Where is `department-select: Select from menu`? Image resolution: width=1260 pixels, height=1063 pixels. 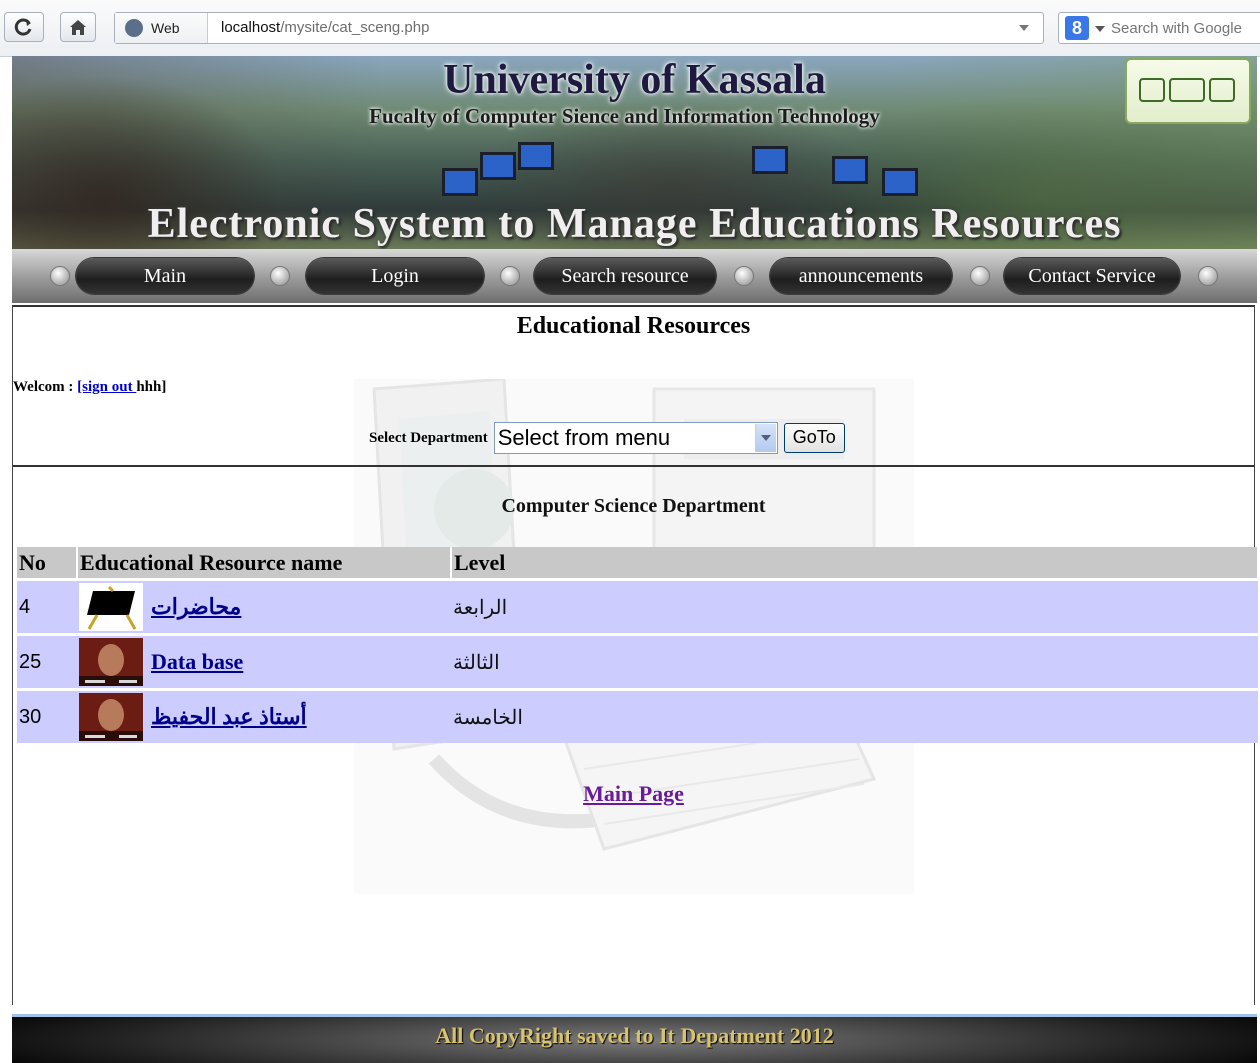
department-select: Select from menu is located at coordinates (635, 438).